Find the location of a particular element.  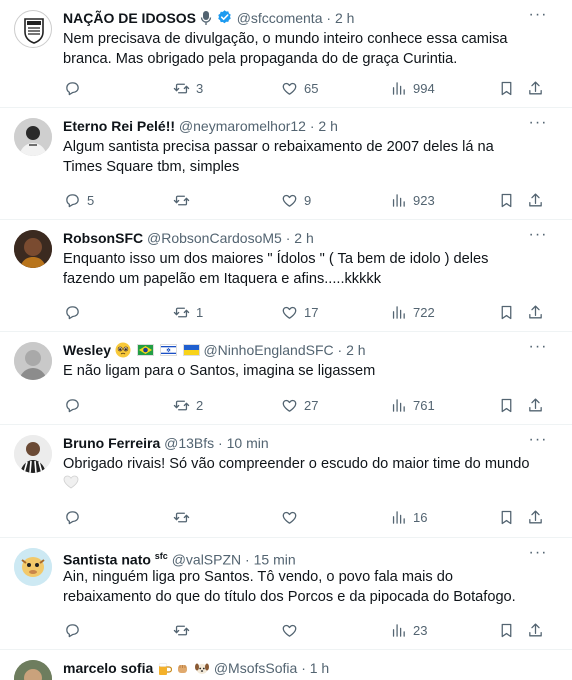

like-button: 65 is located at coordinates (299, 88).